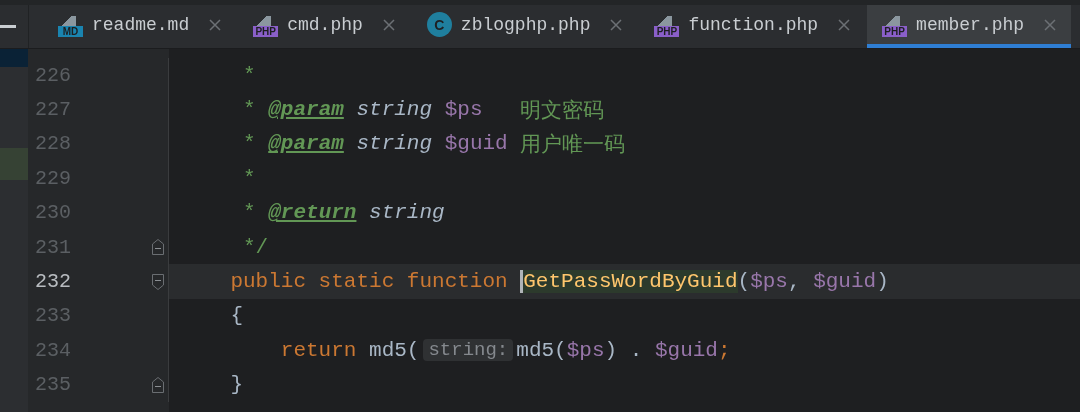 The height and width of the screenshot is (412, 1080). Describe the element at coordinates (236, 385) in the screenshot. I see `code-text: }` at that location.